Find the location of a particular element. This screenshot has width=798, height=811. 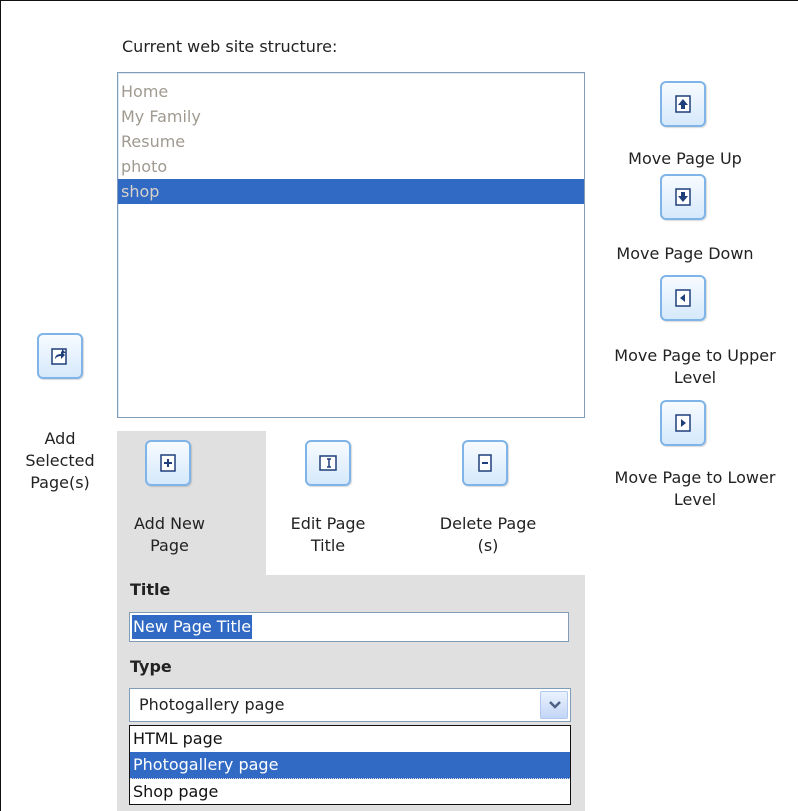

move-page-up-button is located at coordinates (683, 104).